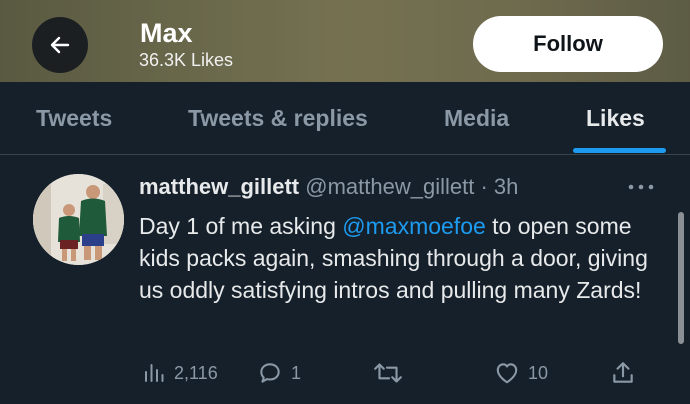 The height and width of the screenshot is (404, 690). I want to click on tab-tweets-replies: Tweets & replies, so click(278, 118).